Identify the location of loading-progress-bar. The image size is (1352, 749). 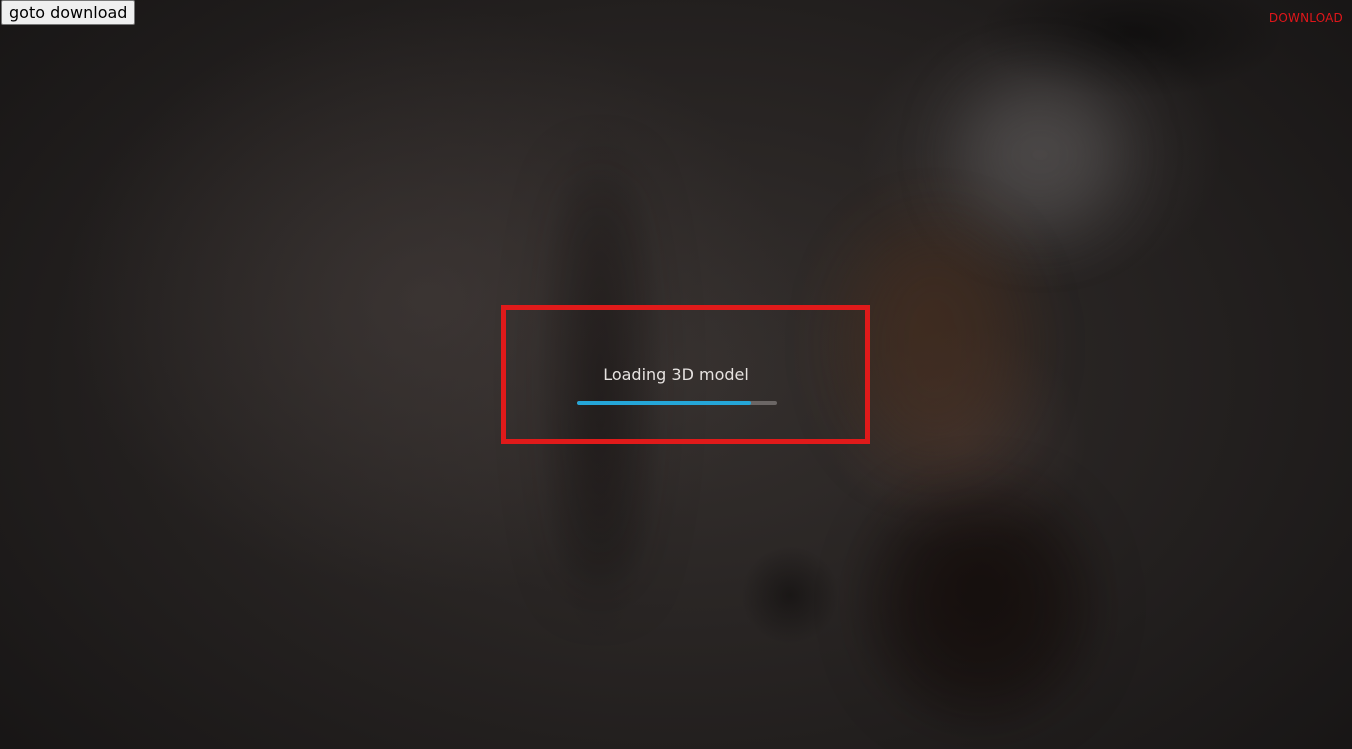
(677, 403).